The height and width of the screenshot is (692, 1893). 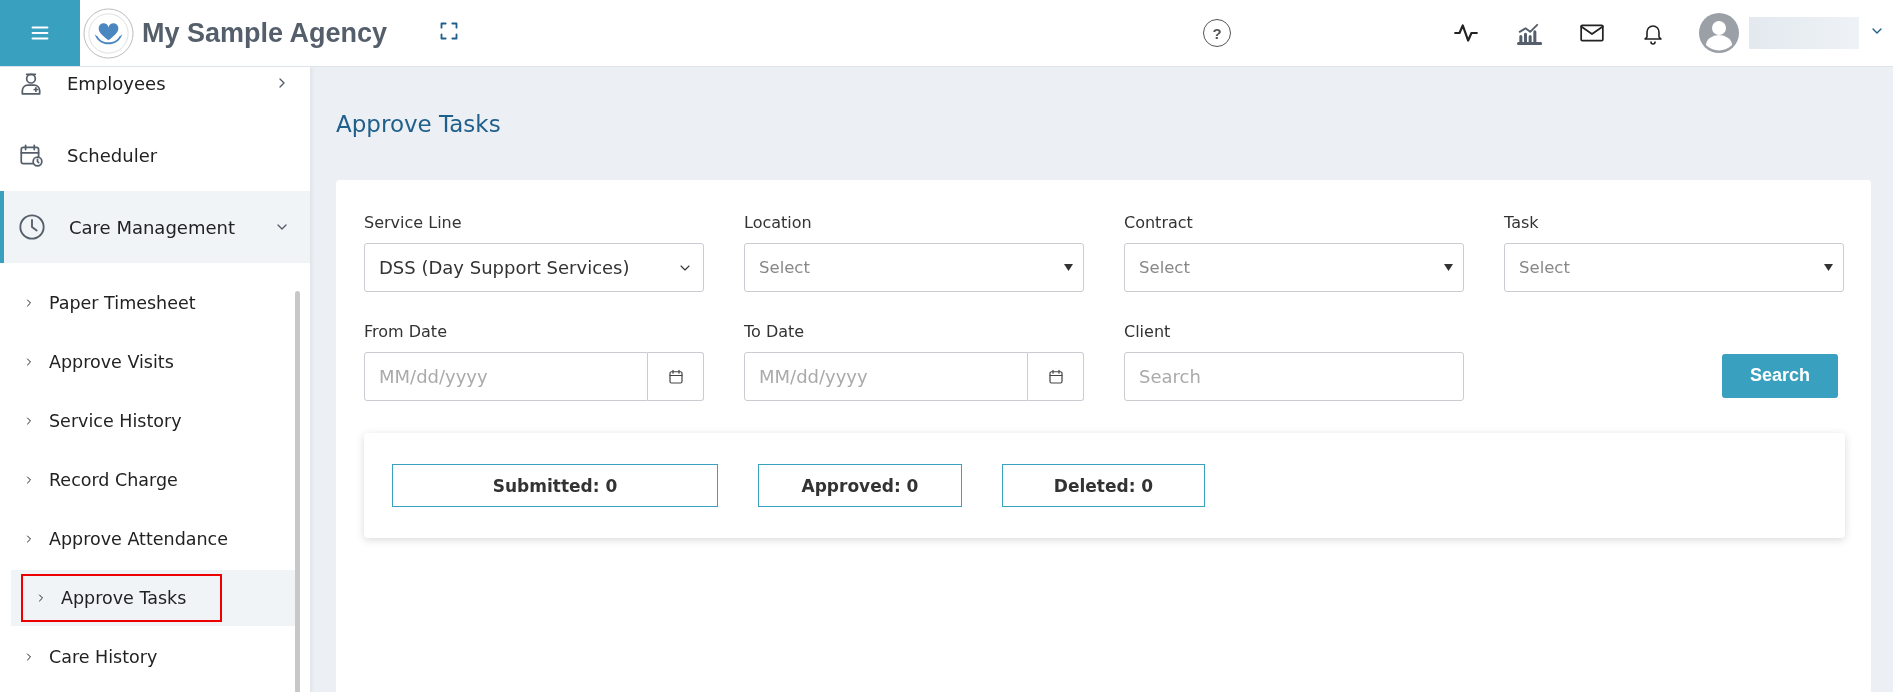 I want to click on field-label: Location, so click(x=778, y=223).